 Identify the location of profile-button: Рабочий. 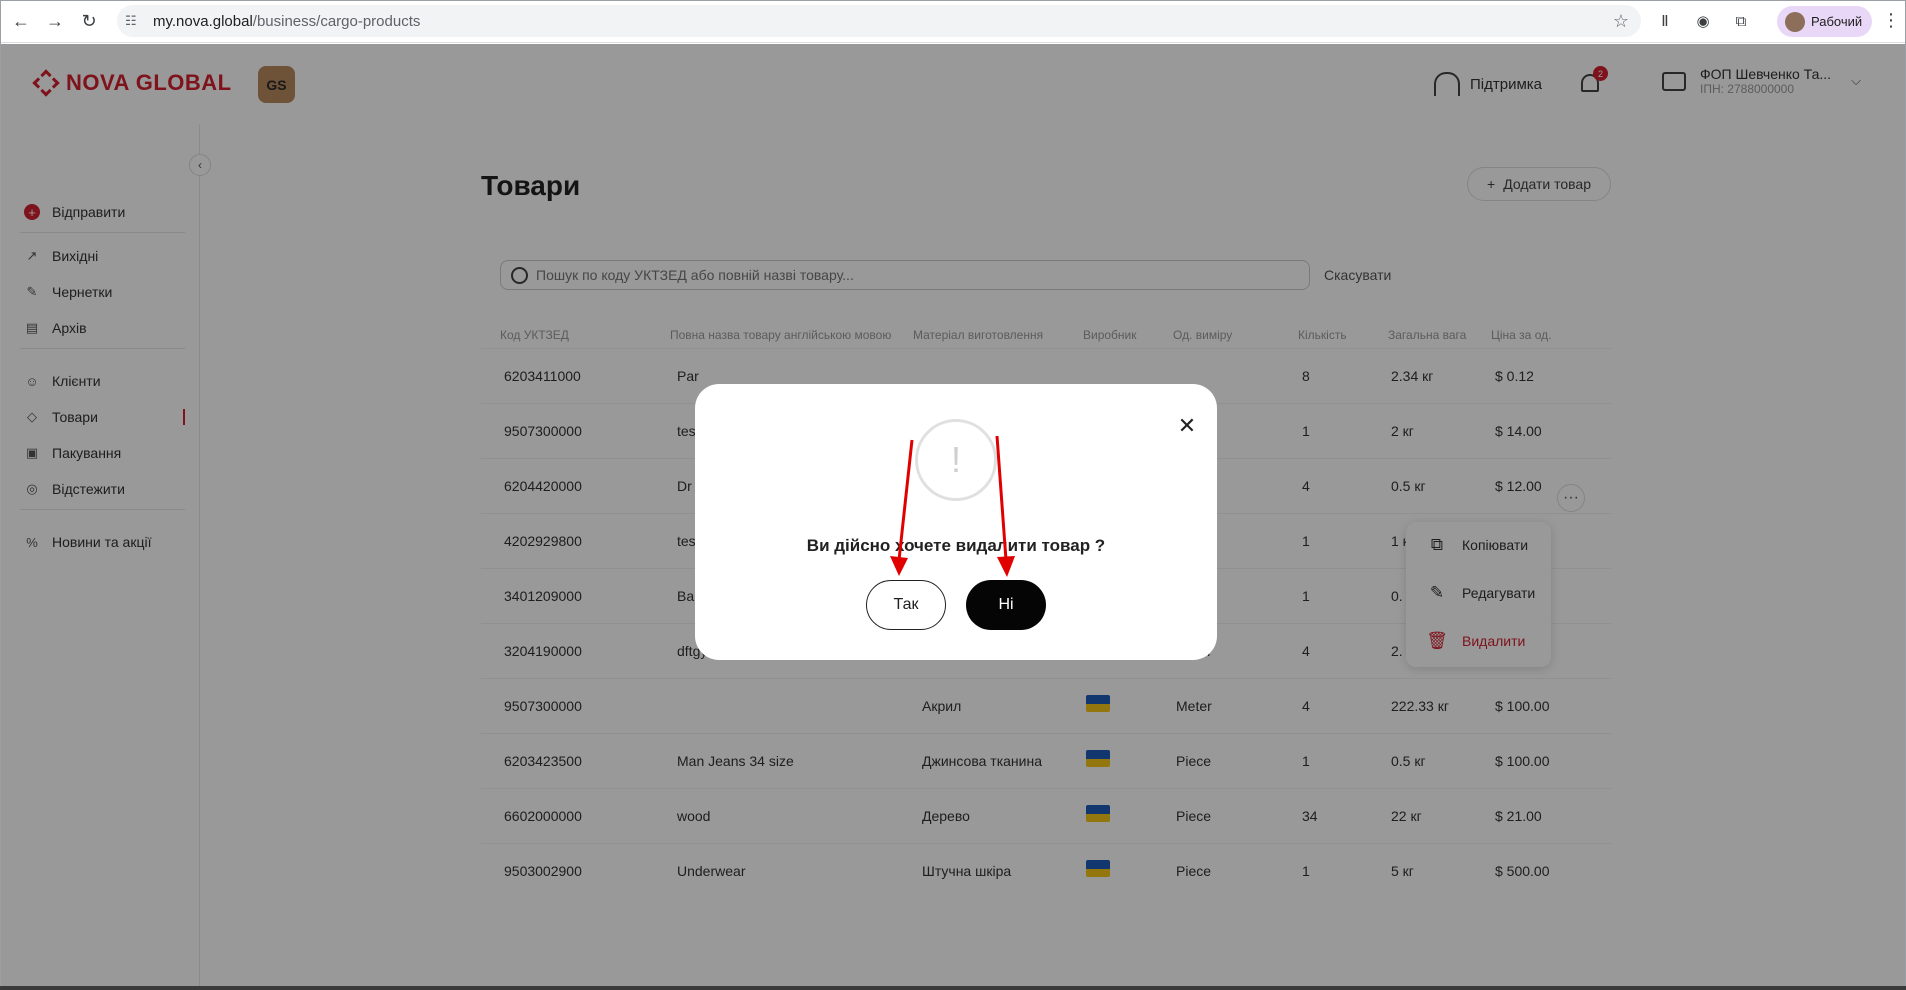
(1824, 21).